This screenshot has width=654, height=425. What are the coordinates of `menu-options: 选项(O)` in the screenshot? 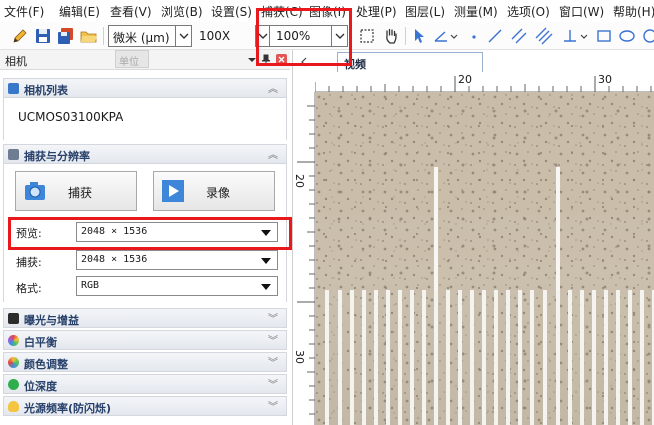 It's located at (528, 11).